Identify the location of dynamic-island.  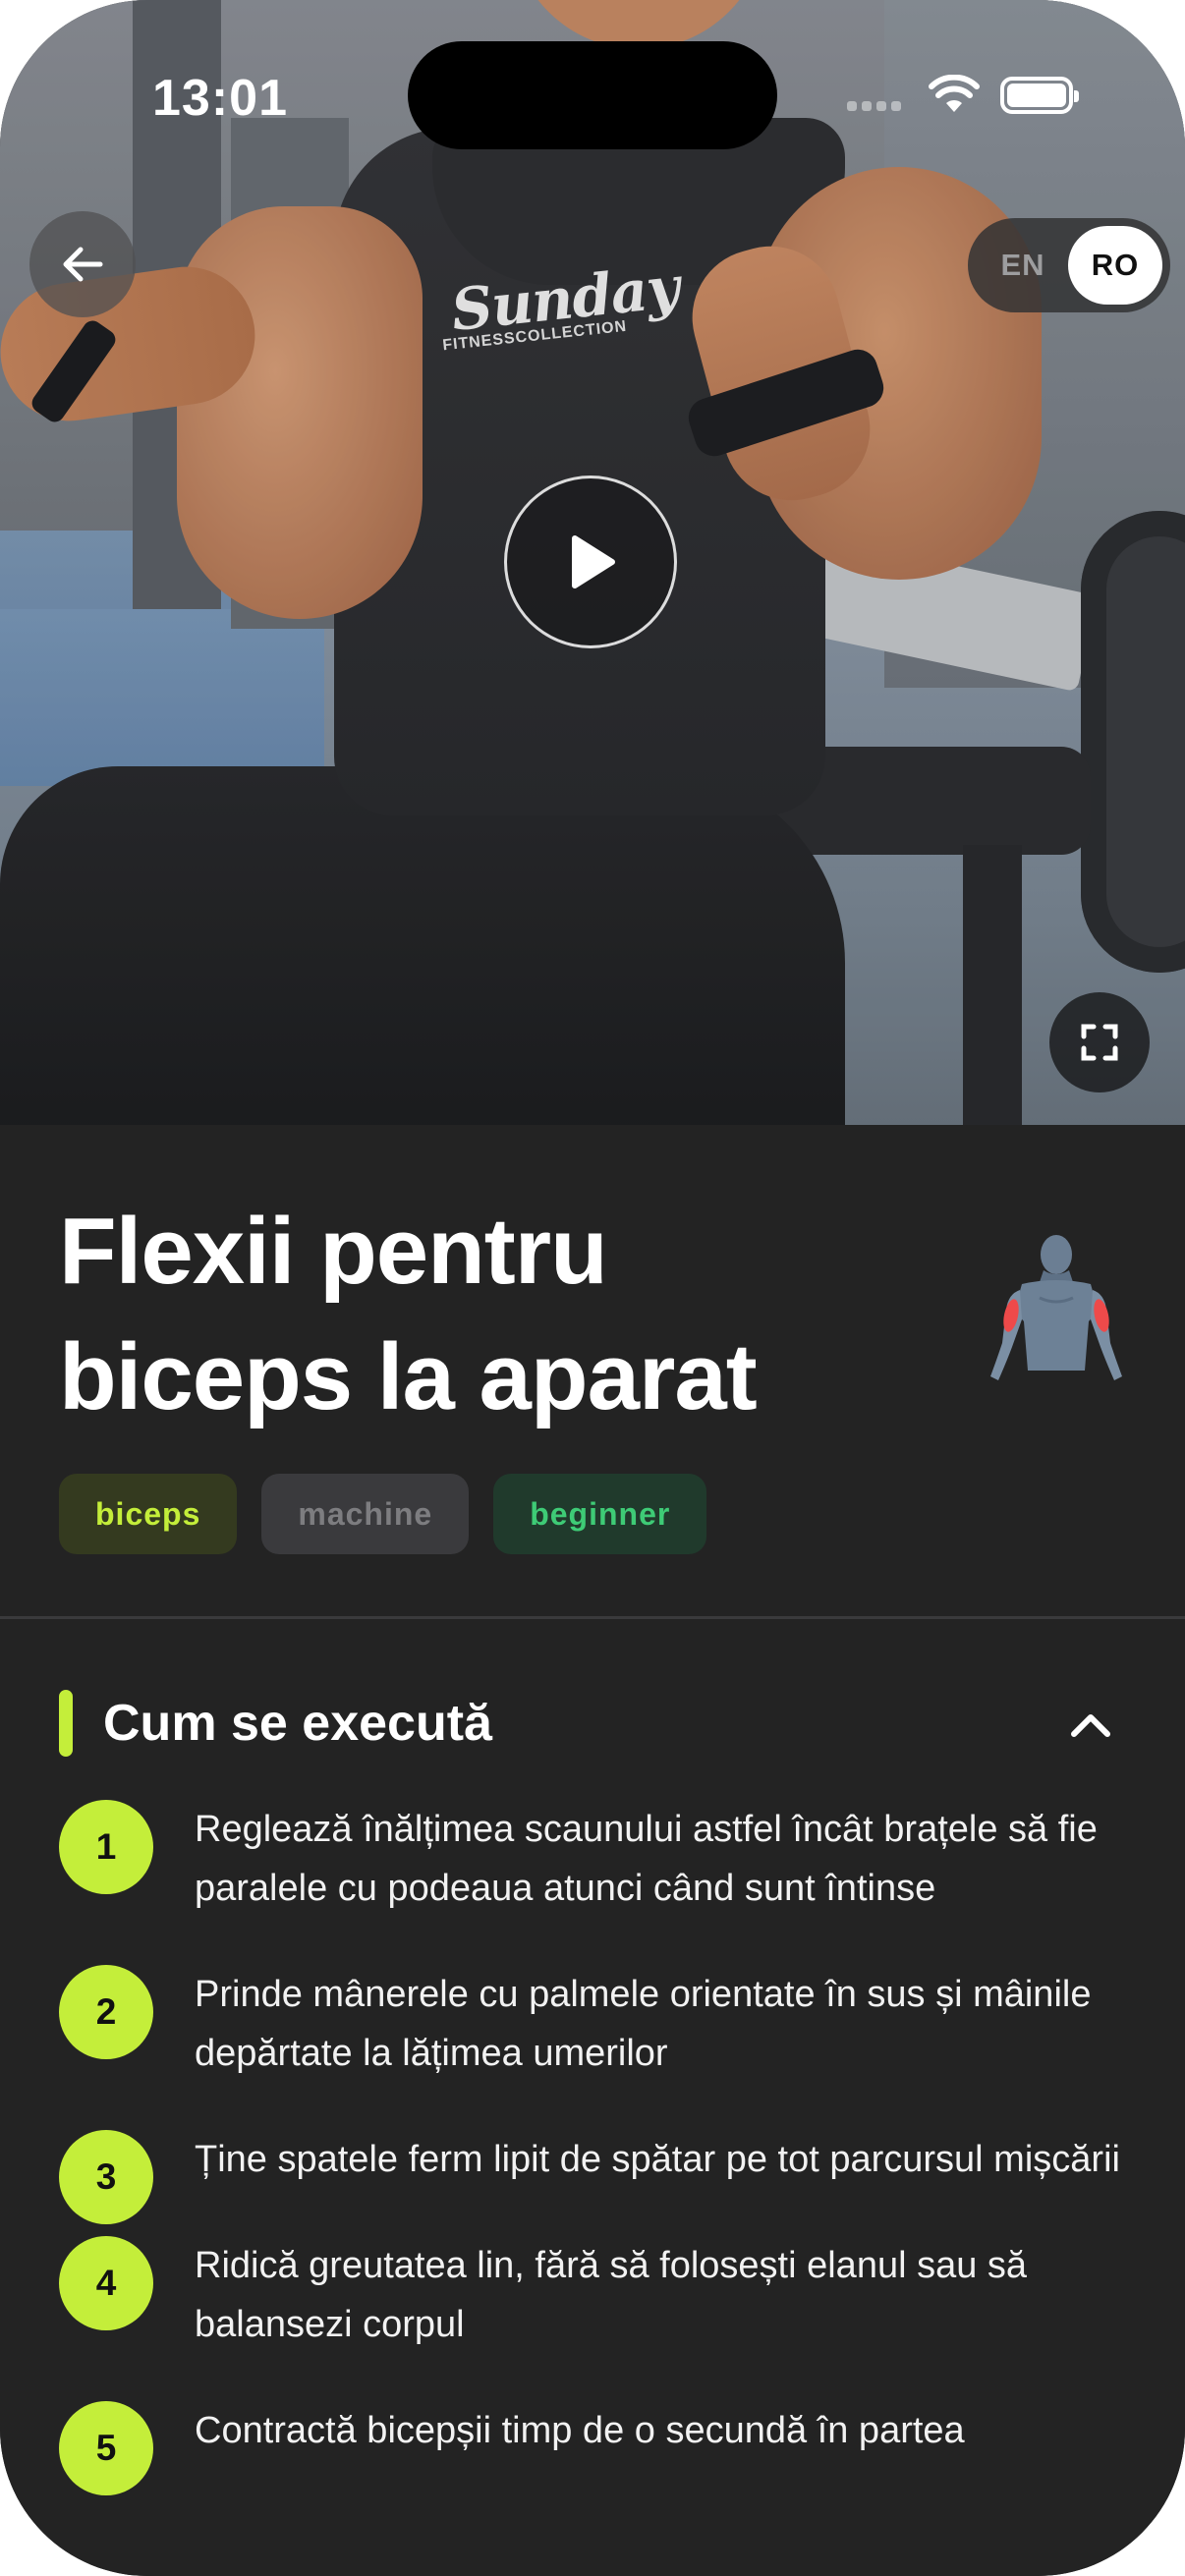
(592, 95).